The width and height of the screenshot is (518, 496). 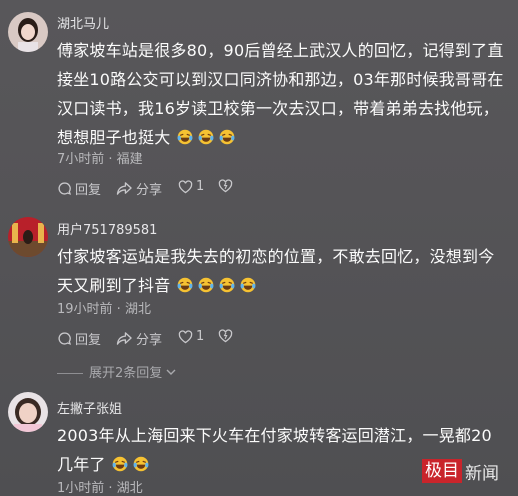 What do you see at coordinates (442, 471) in the screenshot?
I see `watermark-red-text: 极目` at bounding box center [442, 471].